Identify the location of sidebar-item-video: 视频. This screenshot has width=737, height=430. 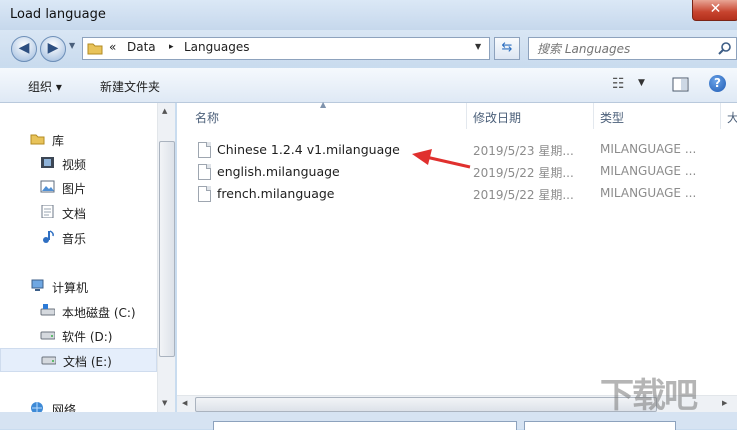
(78, 163).